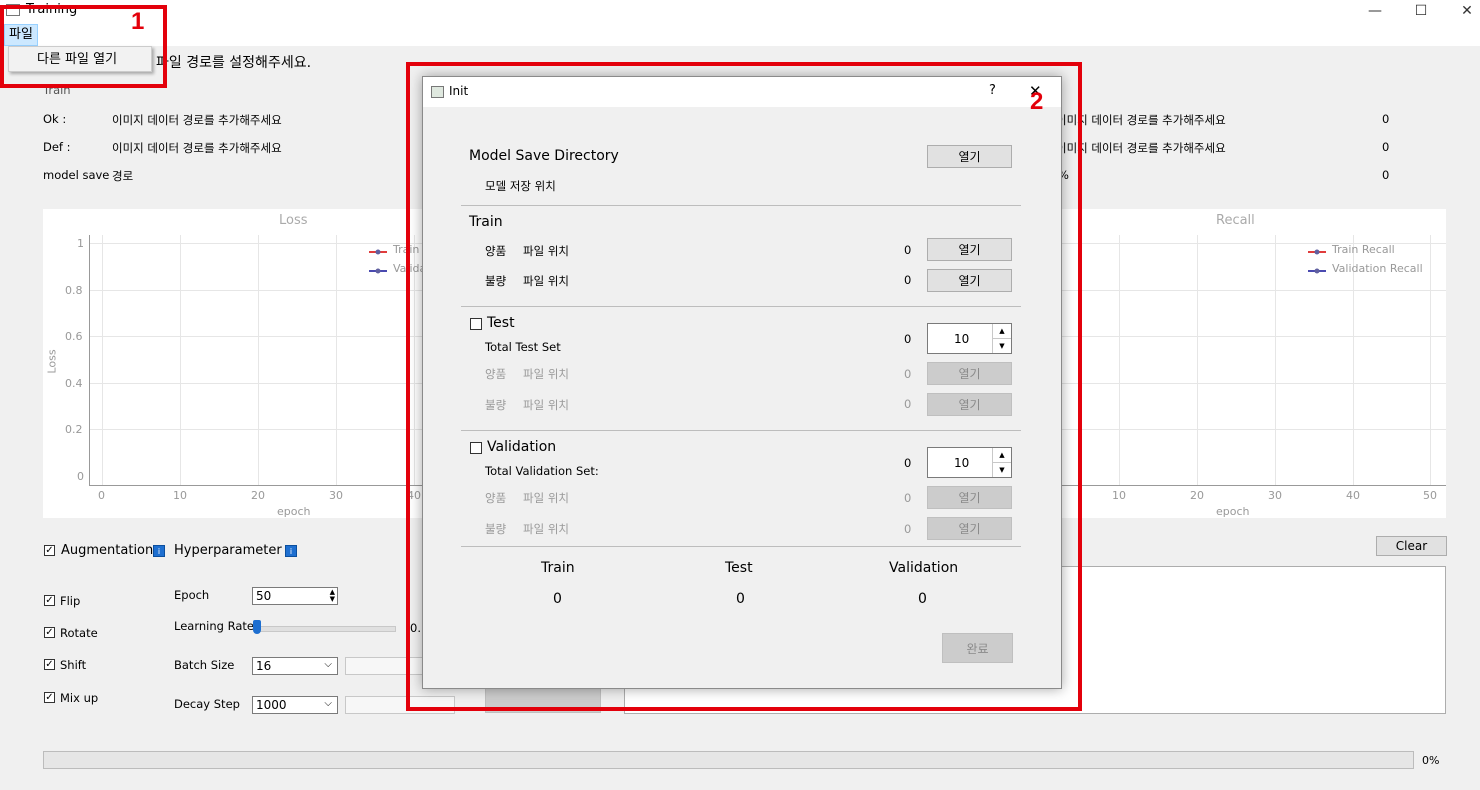  What do you see at coordinates (49, 664) in the screenshot?
I see `shift-checkbox: ✓` at bounding box center [49, 664].